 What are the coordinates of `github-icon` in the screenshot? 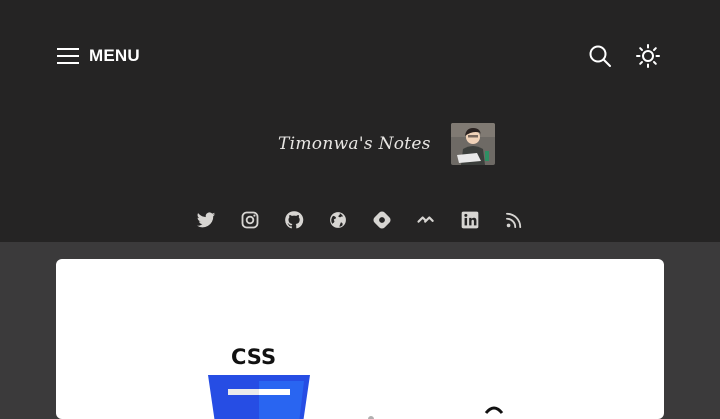 It's located at (294, 220).